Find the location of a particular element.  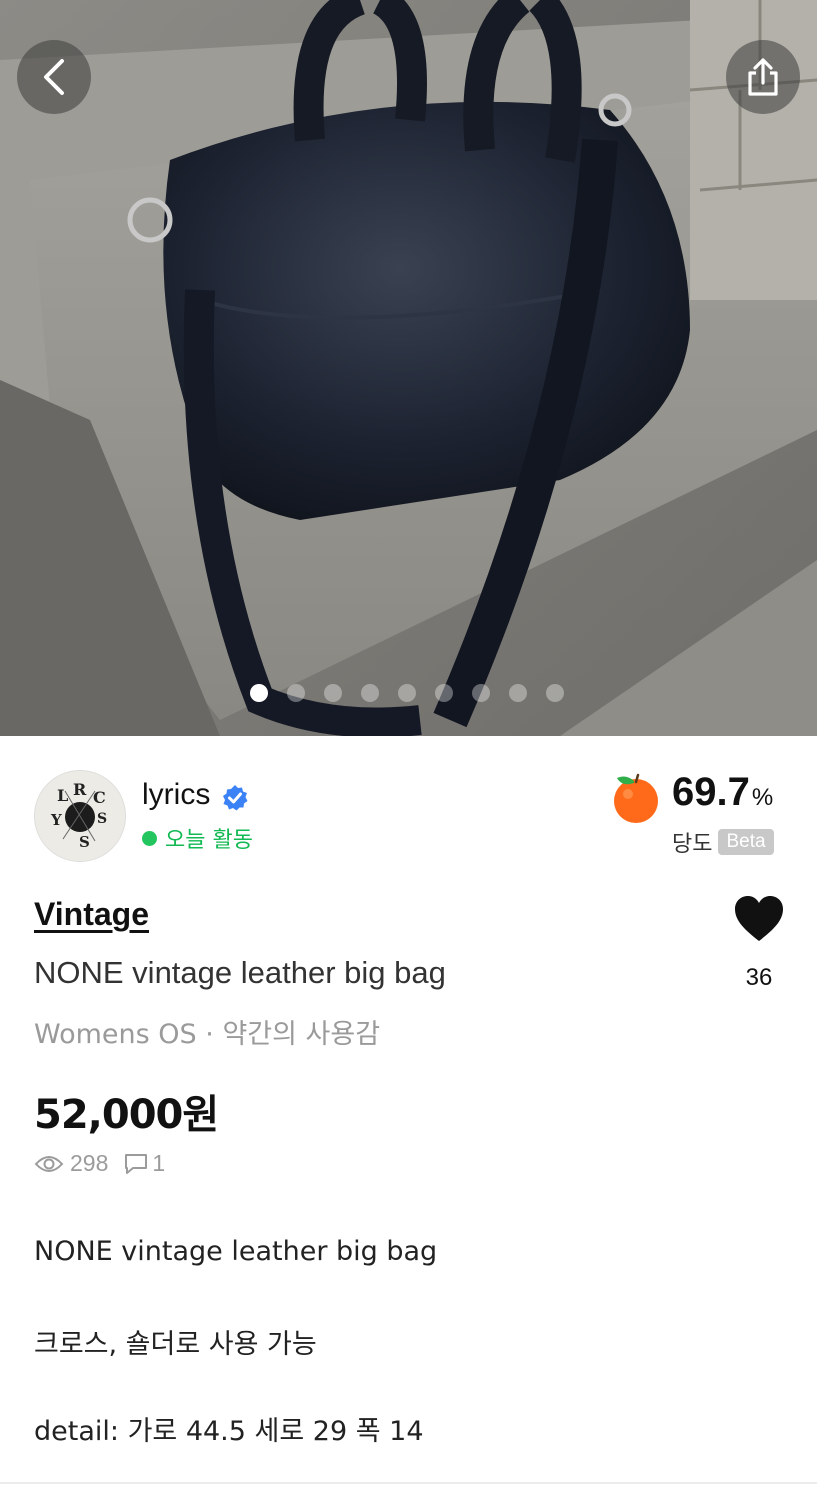

category-link: Vintage is located at coordinates (91, 914).